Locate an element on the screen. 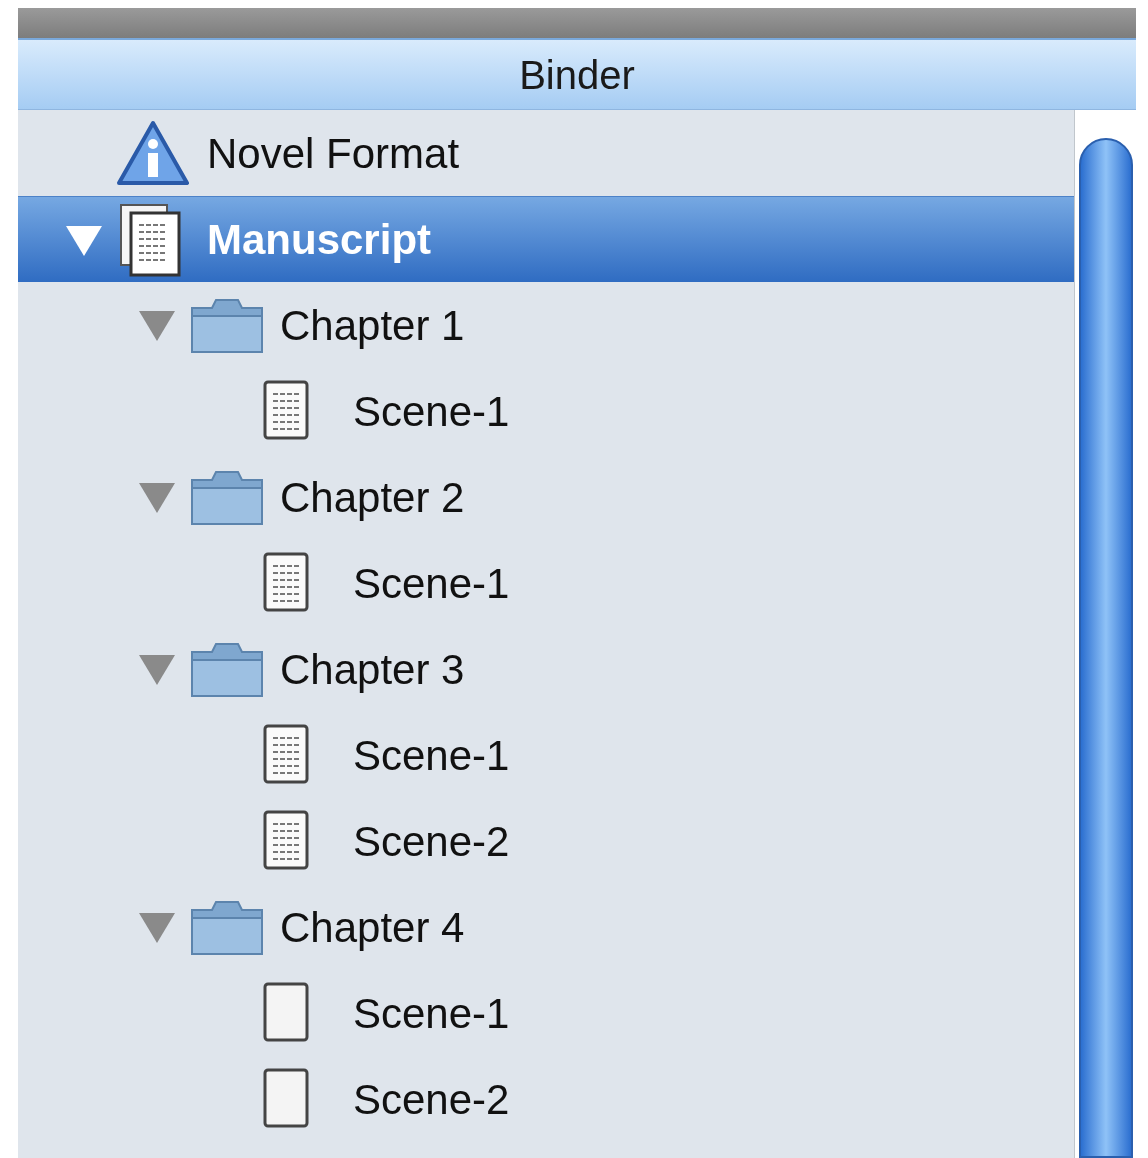 The width and height of the screenshot is (1148, 1158). item-label: Manuscript is located at coordinates (319, 240).